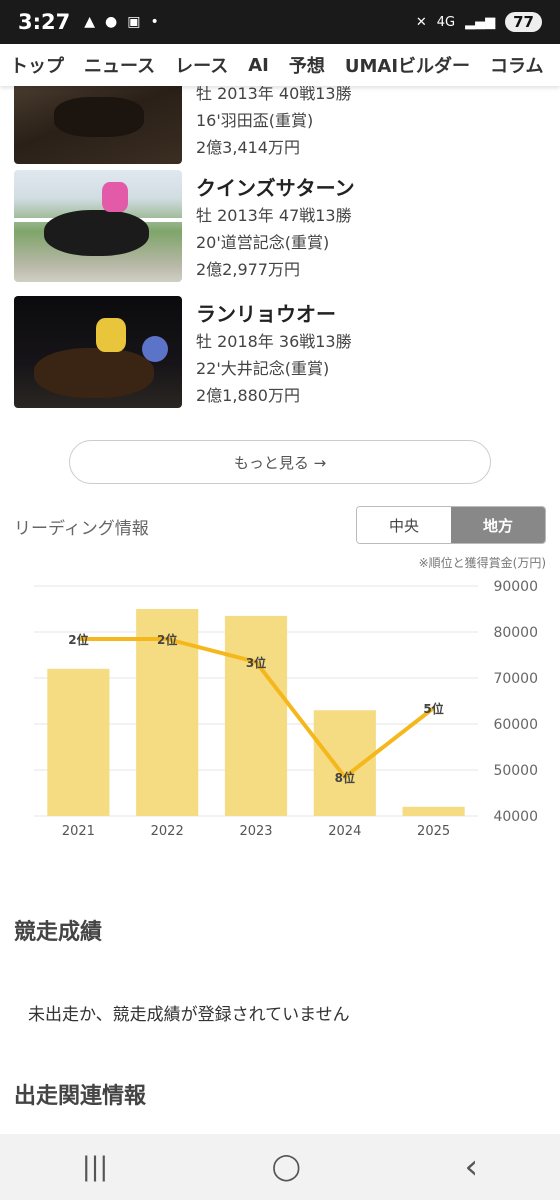 This screenshot has height=1200, width=560. I want to click on x-tick-label: 2025, so click(433, 831).